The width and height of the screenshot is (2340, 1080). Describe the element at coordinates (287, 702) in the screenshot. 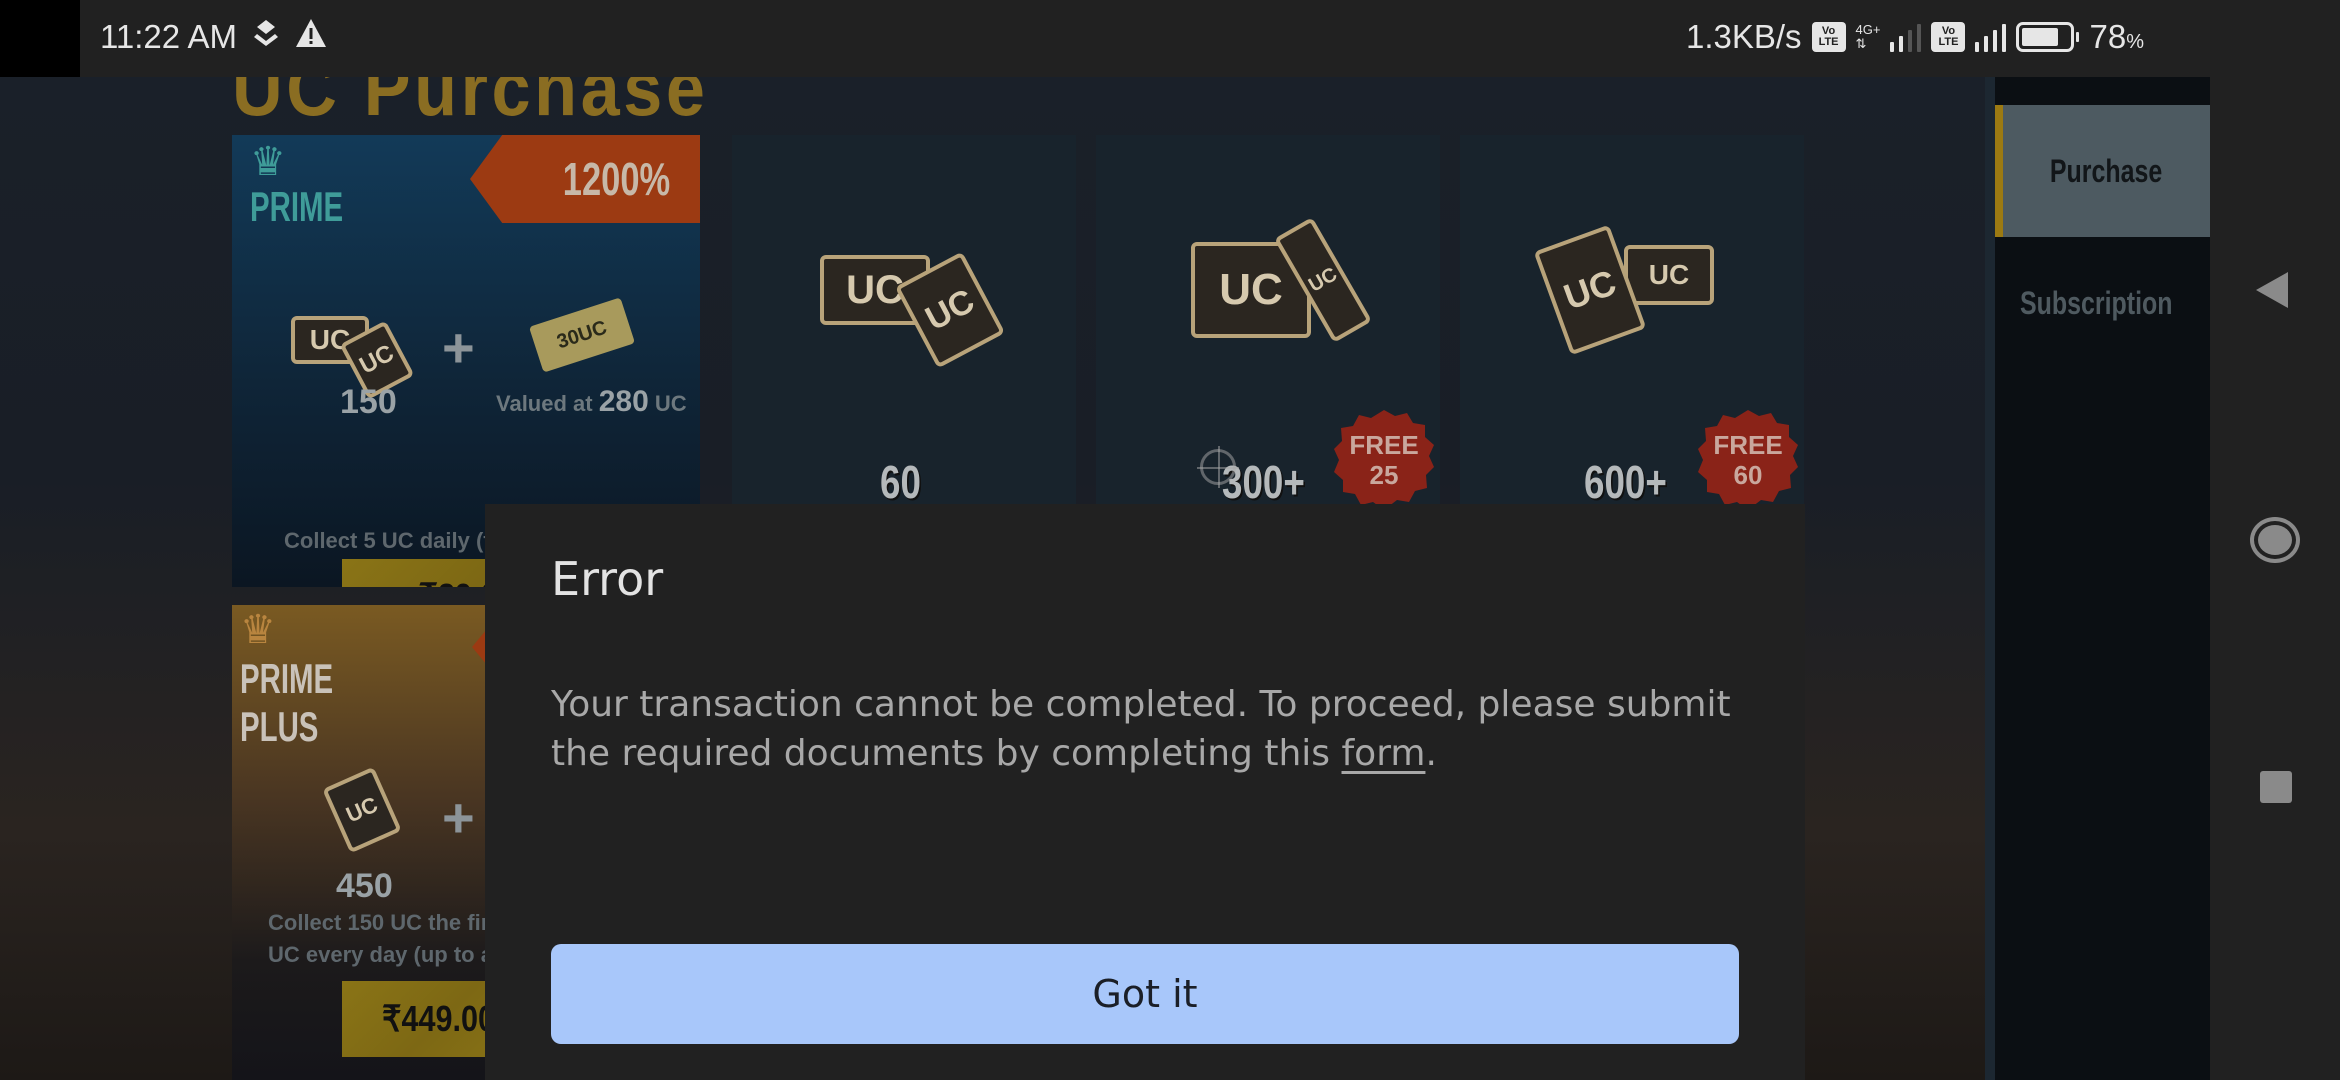

I see `prime-plus-label: PRIME PLUS` at that location.